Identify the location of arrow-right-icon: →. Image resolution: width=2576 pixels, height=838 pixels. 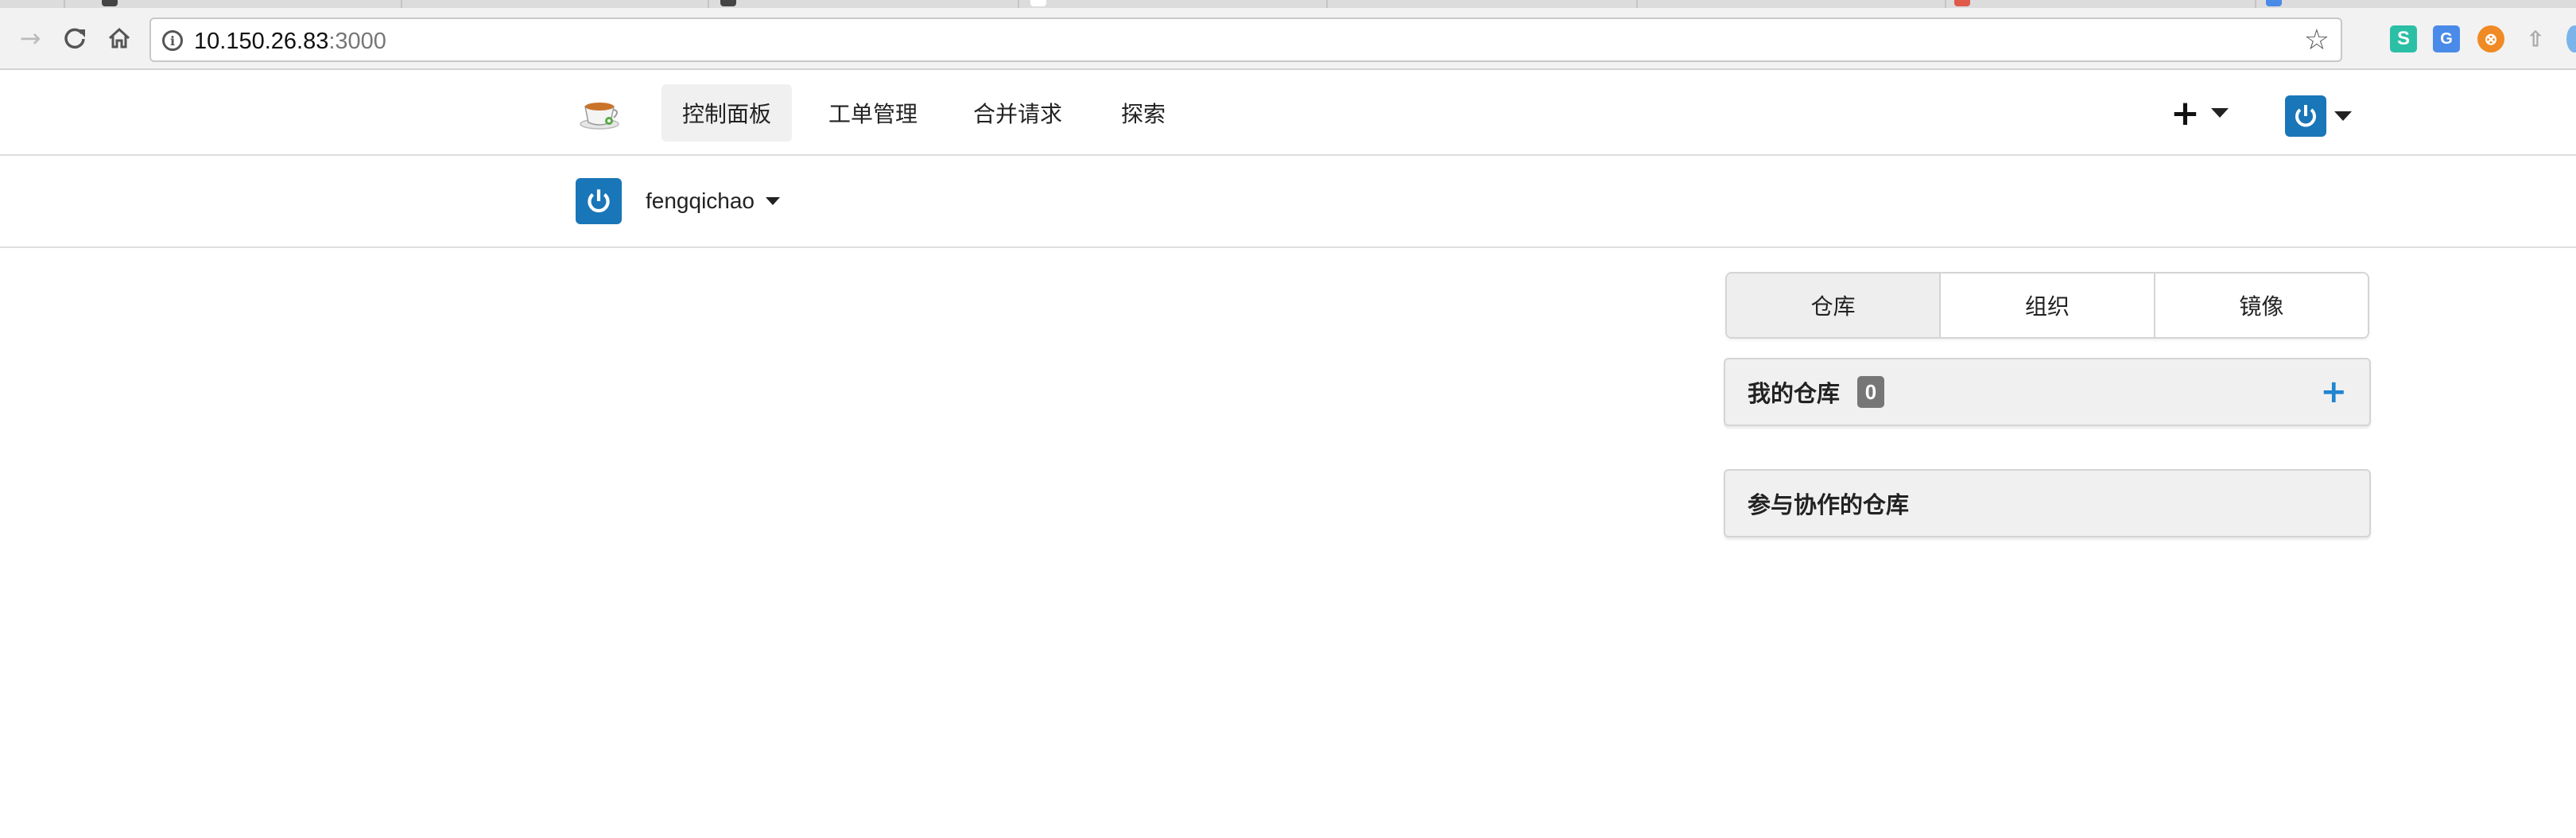
(30, 38).